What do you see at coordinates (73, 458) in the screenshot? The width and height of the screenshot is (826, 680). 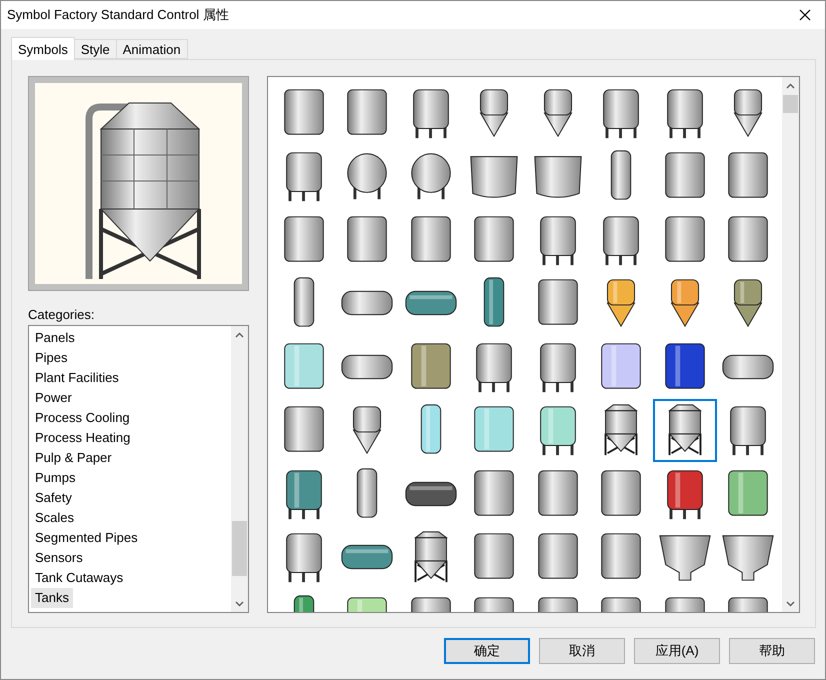 I see `category-item: Pulp & Paper` at bounding box center [73, 458].